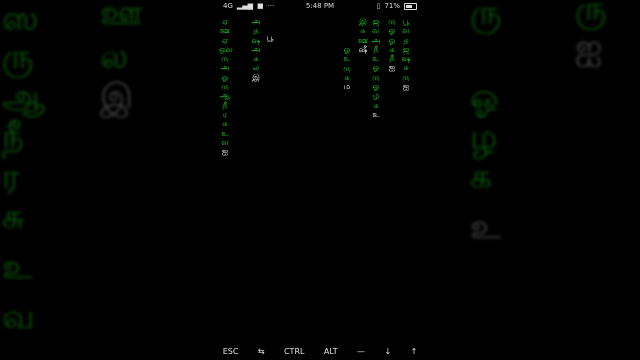  Describe the element at coordinates (347, 87) in the screenshot. I see `matrix-head-glyph: ம` at that location.